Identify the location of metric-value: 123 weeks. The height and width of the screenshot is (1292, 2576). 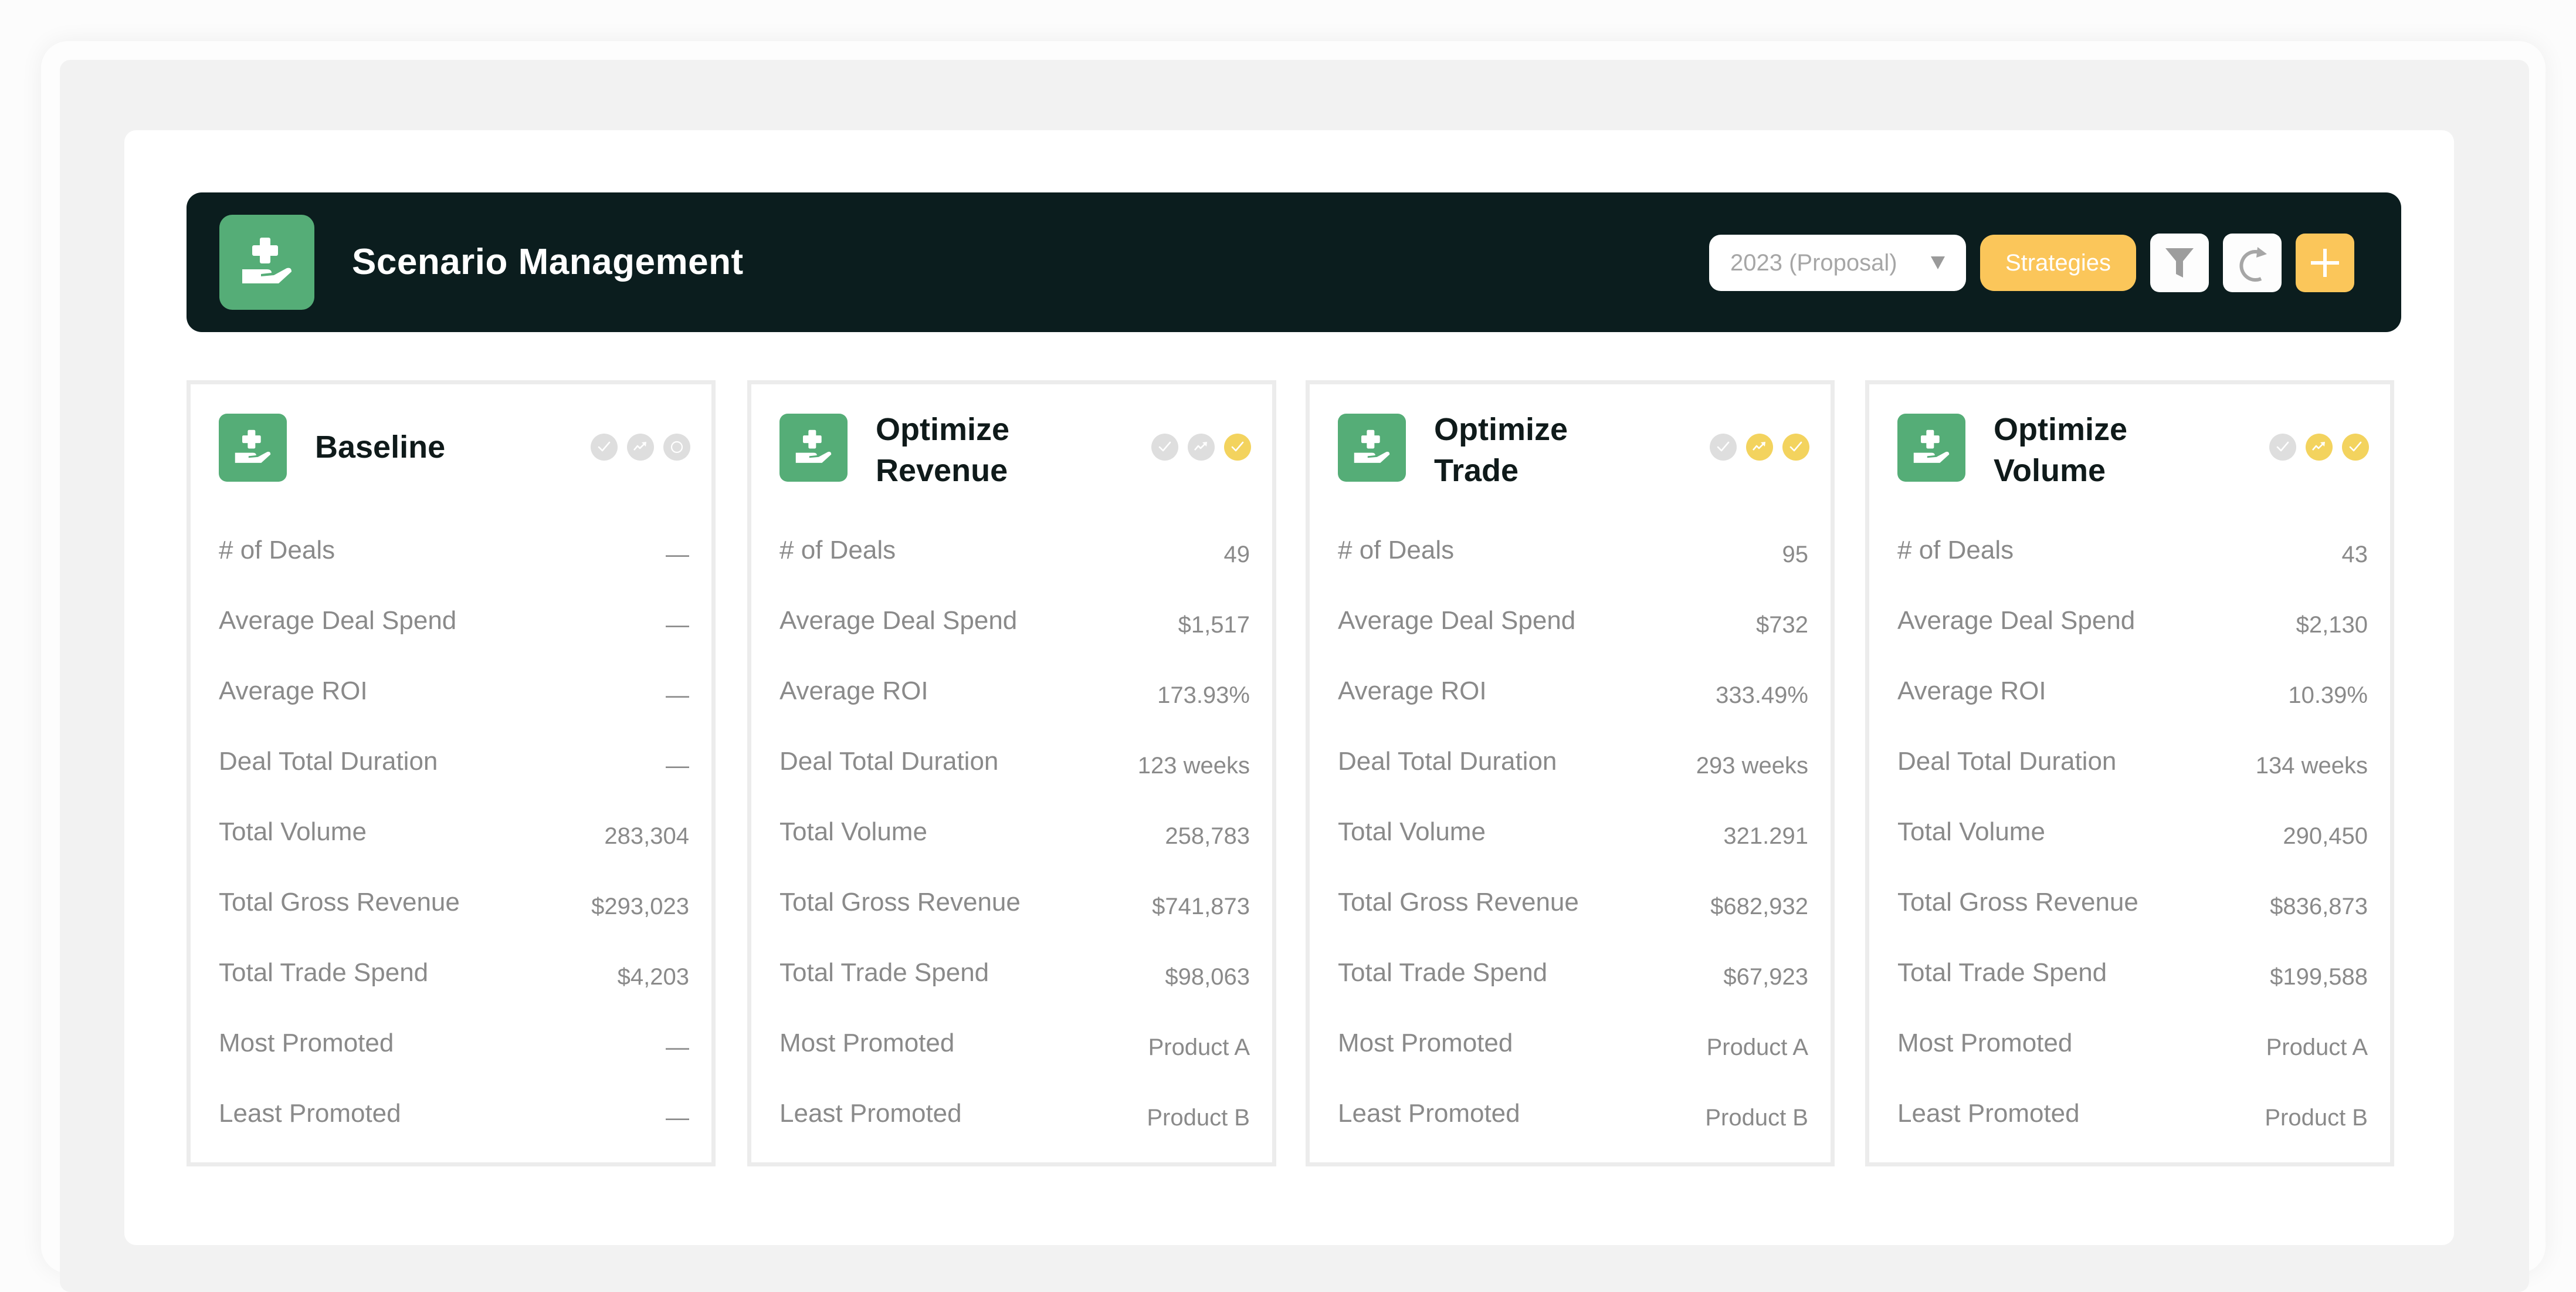
(1193, 766).